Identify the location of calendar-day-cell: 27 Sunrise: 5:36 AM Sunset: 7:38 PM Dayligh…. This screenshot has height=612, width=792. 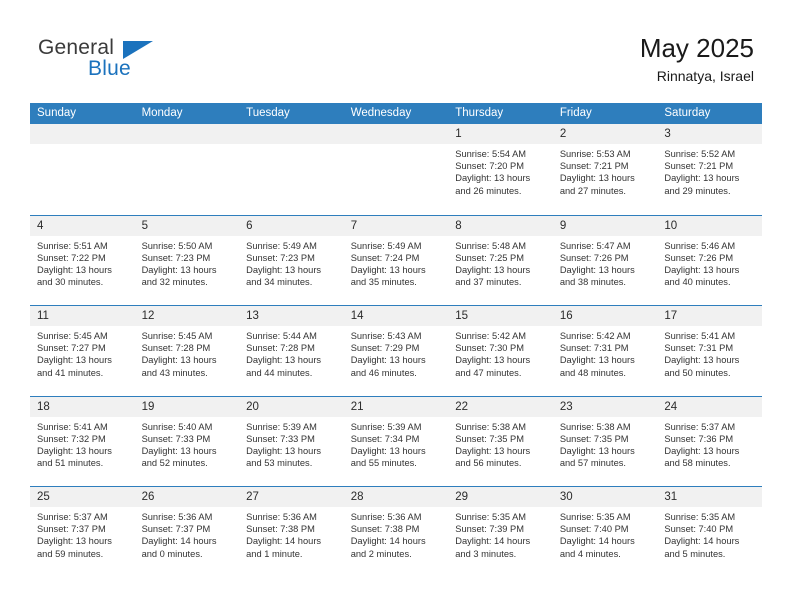
(291, 532).